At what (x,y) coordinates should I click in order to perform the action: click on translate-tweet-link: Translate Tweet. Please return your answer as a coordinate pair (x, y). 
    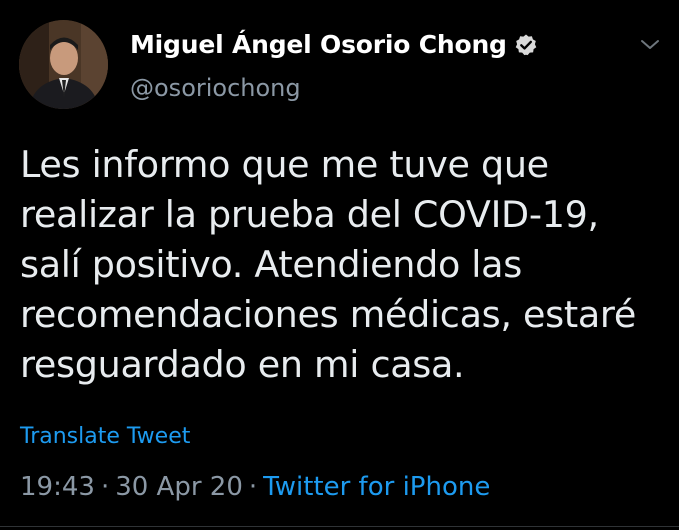
    Looking at the image, I should click on (105, 436).